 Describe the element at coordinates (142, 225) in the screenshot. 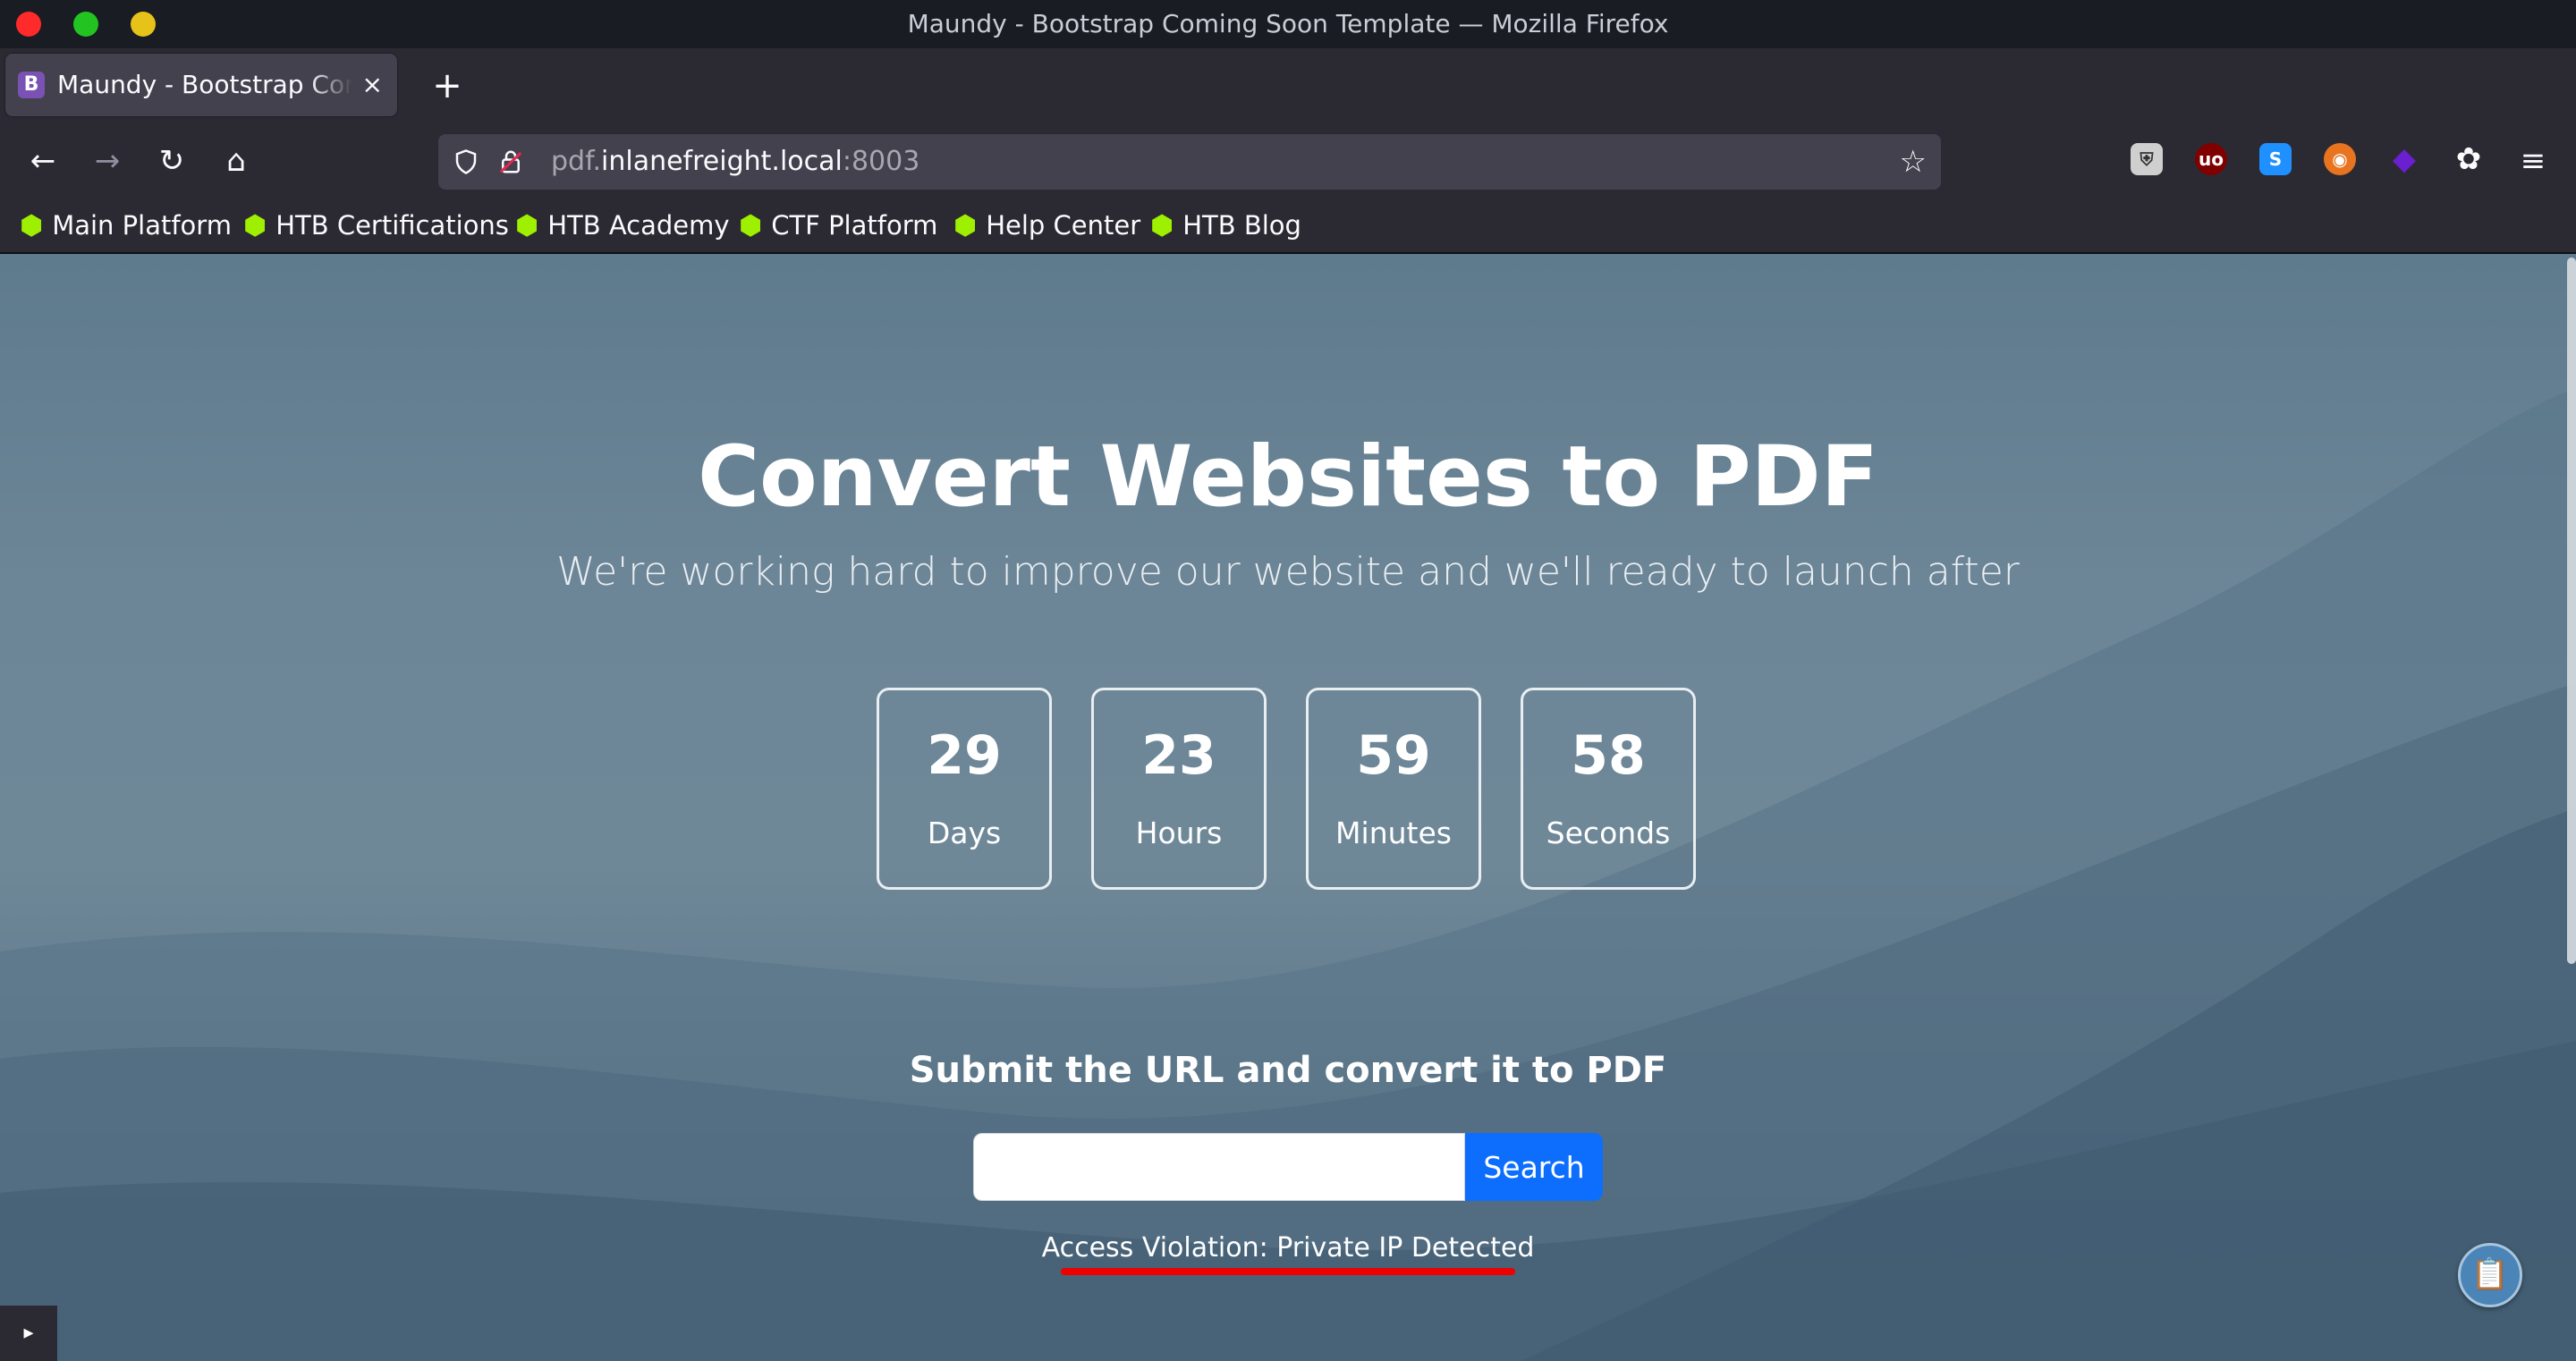

I see `bookmark-label: Main Platform` at that location.